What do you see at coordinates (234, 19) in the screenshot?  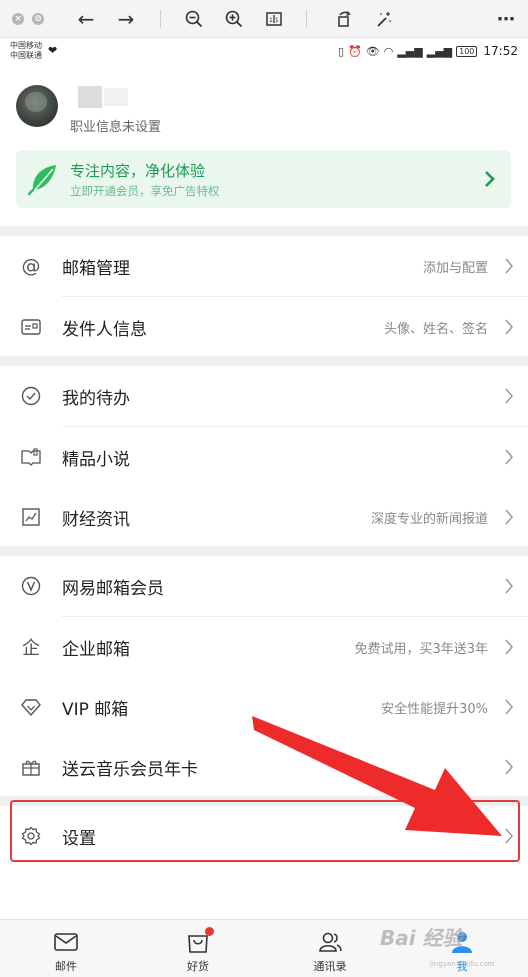 I see `zoom-in-icon` at bounding box center [234, 19].